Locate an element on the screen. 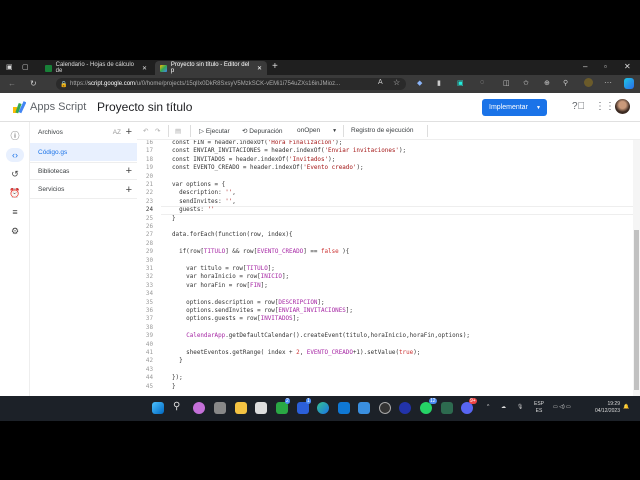 The width and height of the screenshot is (640, 480). code-line: 24 guests: '' is located at coordinates (385, 210).